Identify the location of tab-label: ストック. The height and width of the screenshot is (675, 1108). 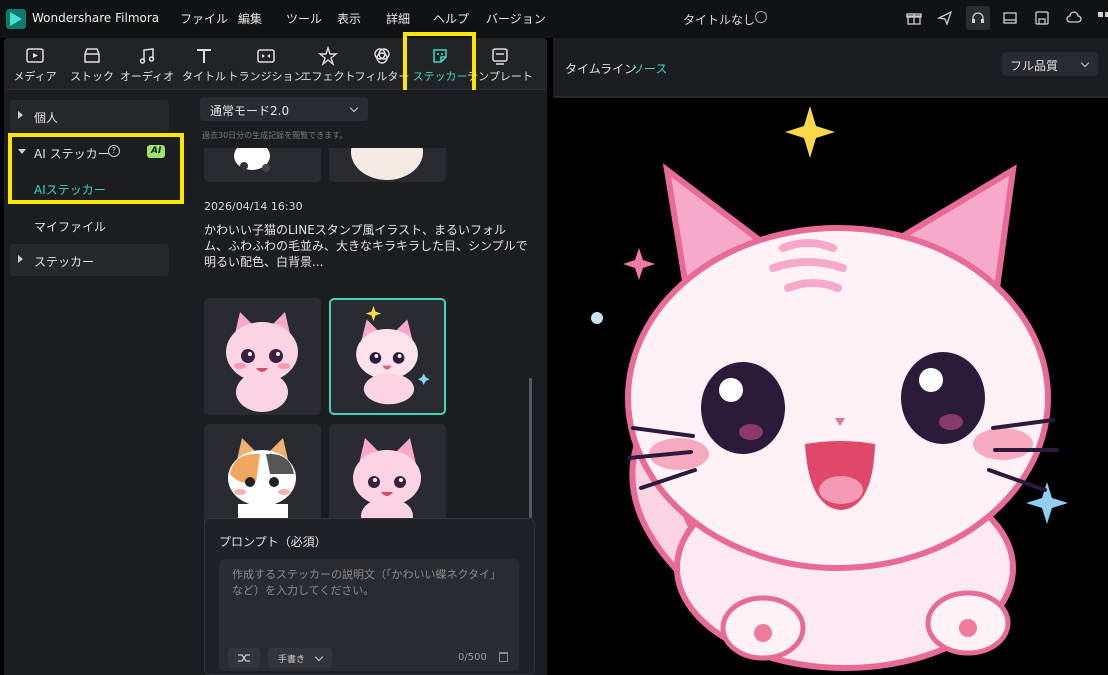
(92, 76).